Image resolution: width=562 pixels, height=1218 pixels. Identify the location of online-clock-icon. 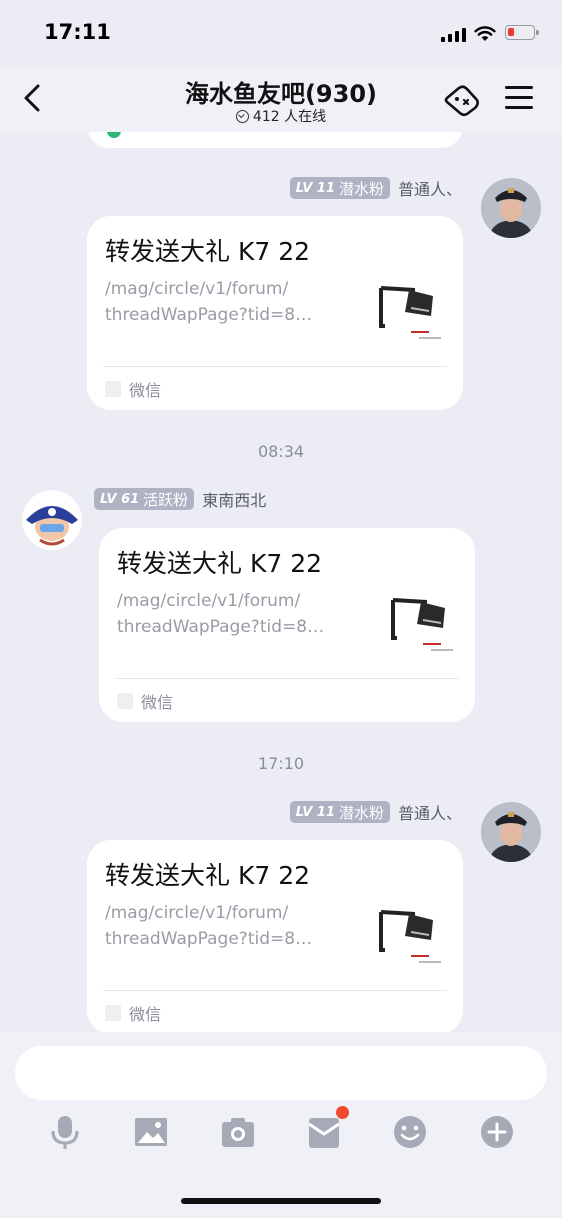
(242, 116).